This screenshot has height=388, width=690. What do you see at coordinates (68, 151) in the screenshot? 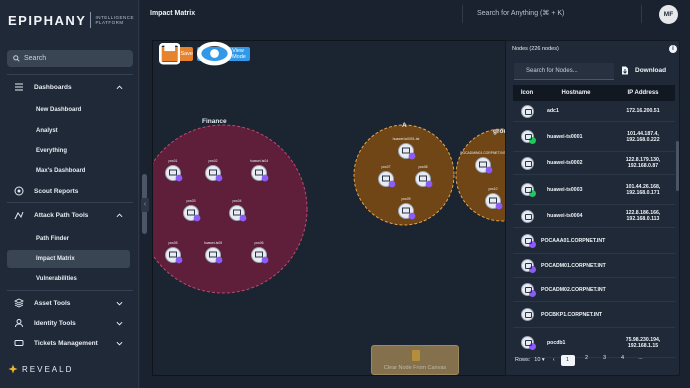
I see `sidebar-item-everything: Everything` at bounding box center [68, 151].